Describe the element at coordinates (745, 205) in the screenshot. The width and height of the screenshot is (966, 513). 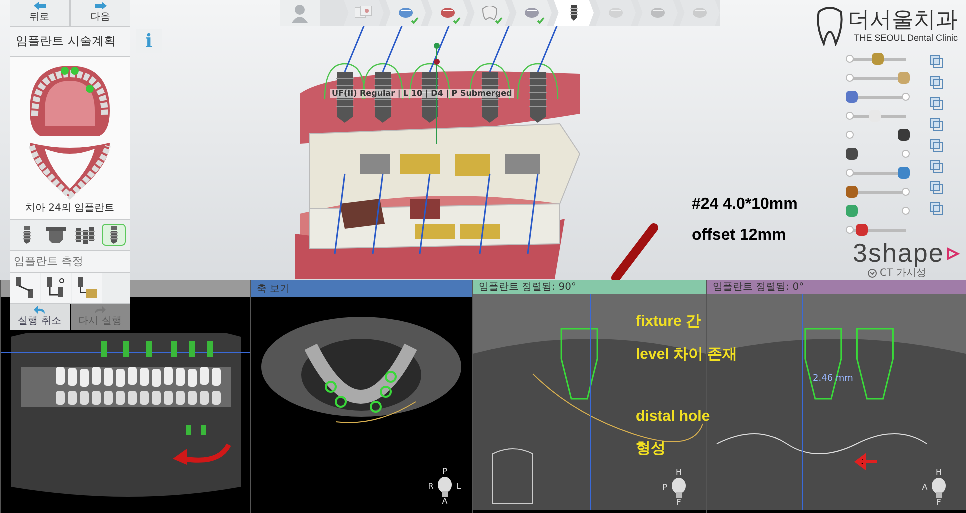
I see `annotation-text: #24 4.0*10mm` at that location.